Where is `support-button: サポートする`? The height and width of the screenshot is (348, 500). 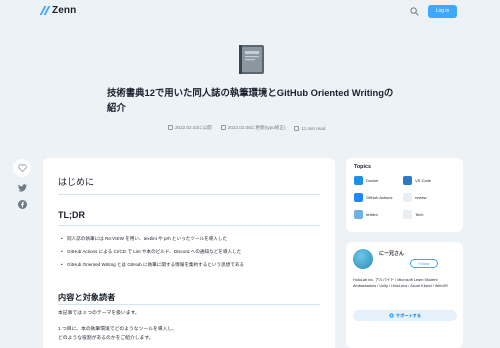 support-button: サポートする is located at coordinates (405, 315).